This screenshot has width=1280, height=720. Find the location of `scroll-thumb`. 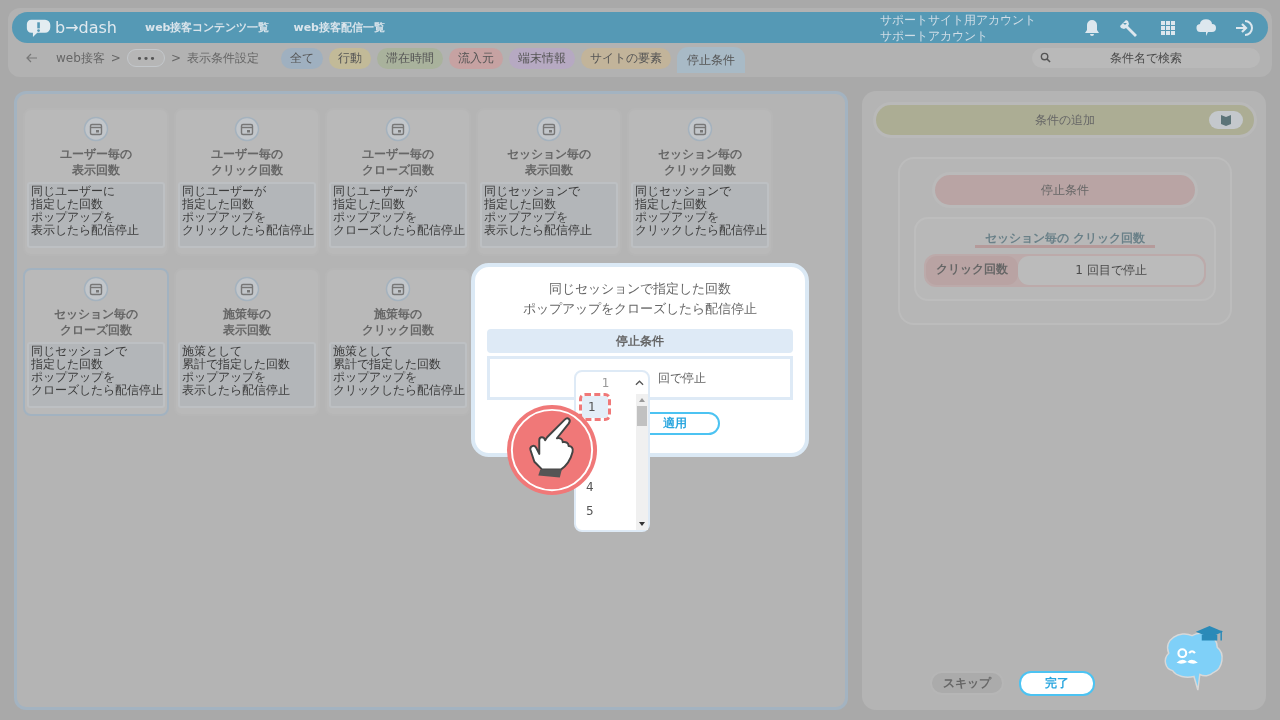

scroll-thumb is located at coordinates (642, 416).